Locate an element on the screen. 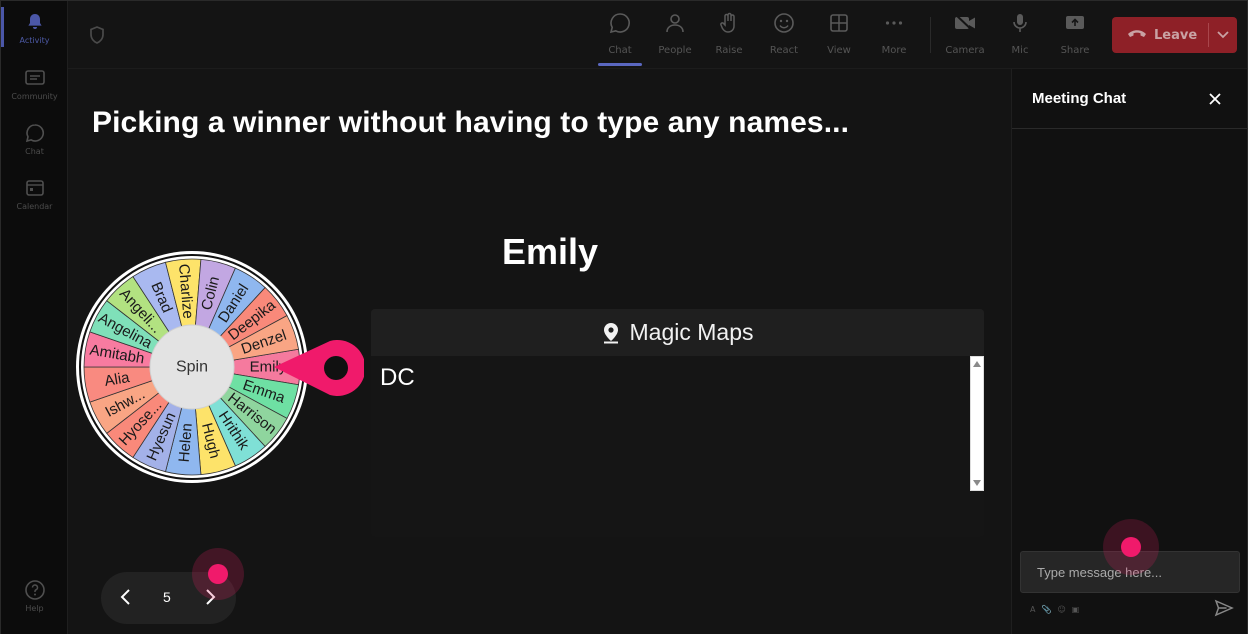 Image resolution: width=1248 pixels, height=634 pixels. hang-up-icon is located at coordinates (1137, 35).